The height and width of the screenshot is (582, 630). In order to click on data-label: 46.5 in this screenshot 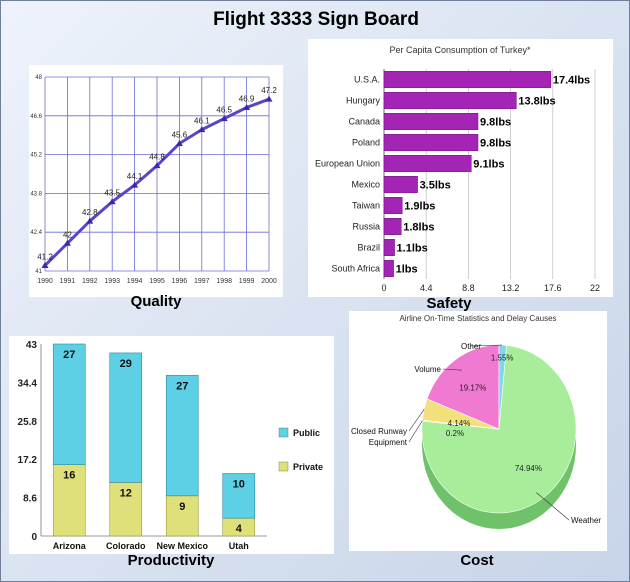, I will do `click(224, 110)`.